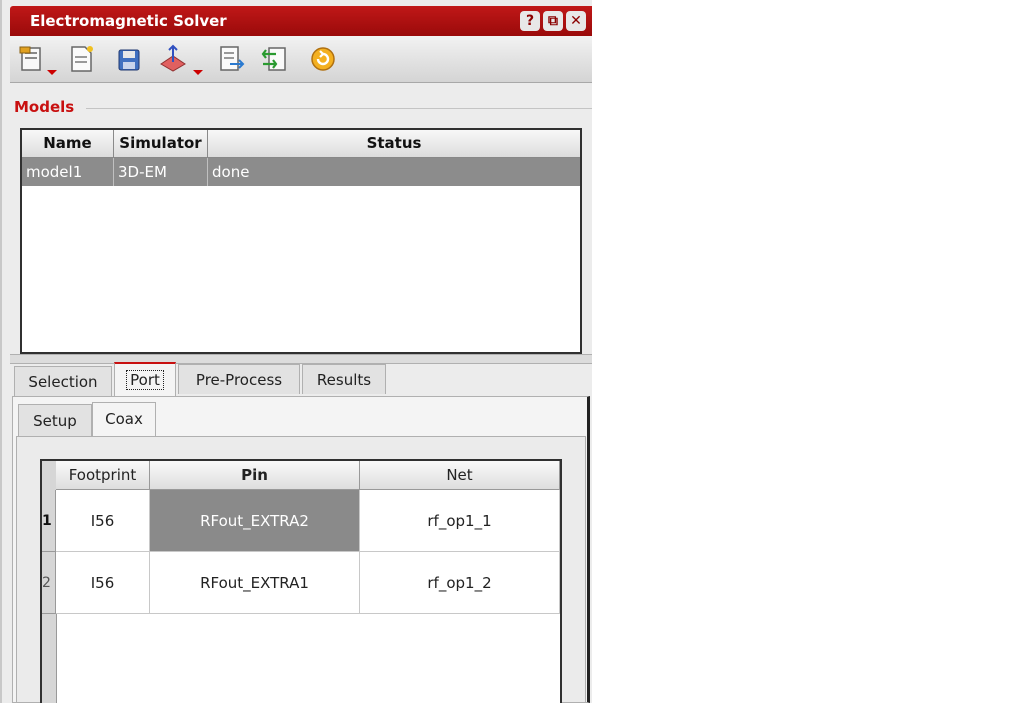 The height and width of the screenshot is (703, 1013). Describe the element at coordinates (33, 59) in the screenshot. I see `properties-icon` at that location.